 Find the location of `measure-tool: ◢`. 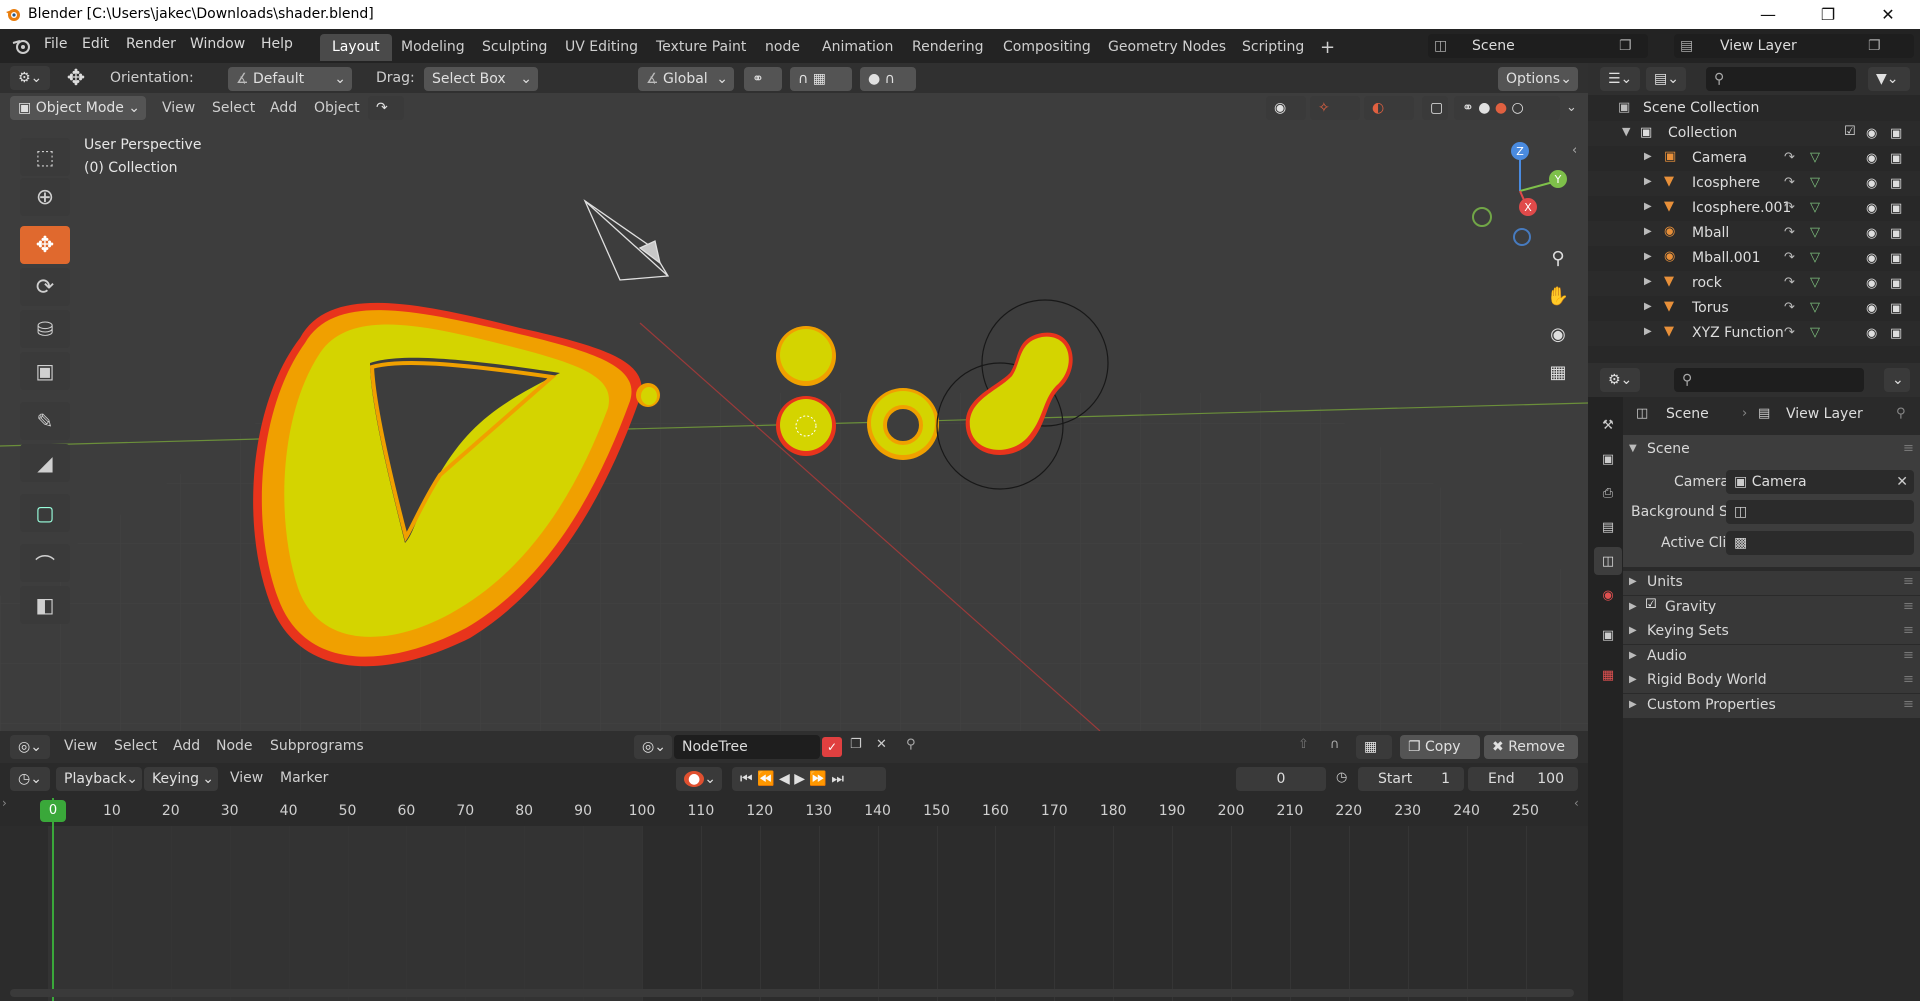

measure-tool: ◢ is located at coordinates (45, 463).